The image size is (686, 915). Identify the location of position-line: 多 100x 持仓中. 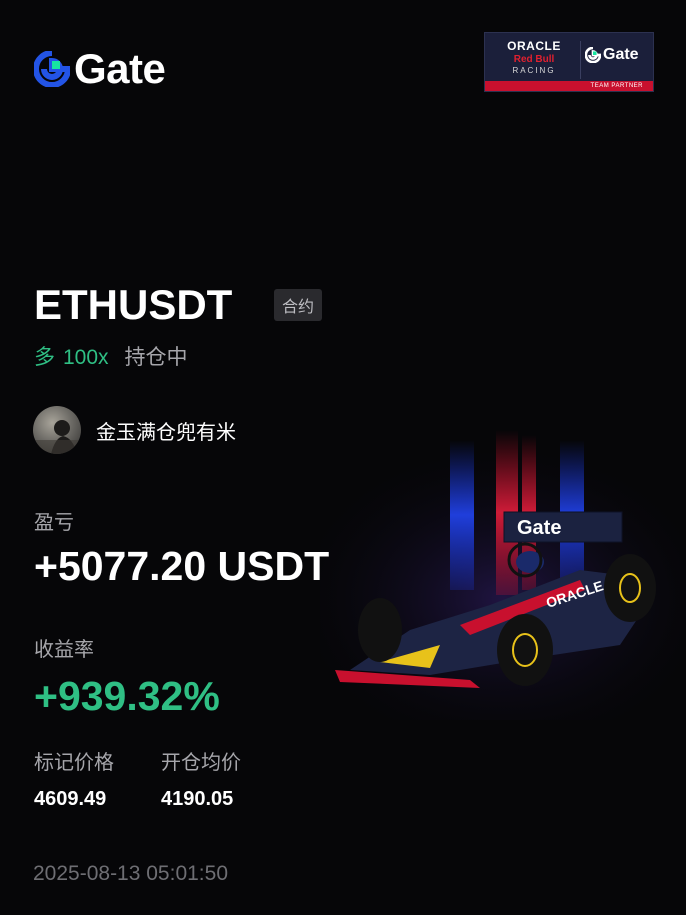
(111, 356).